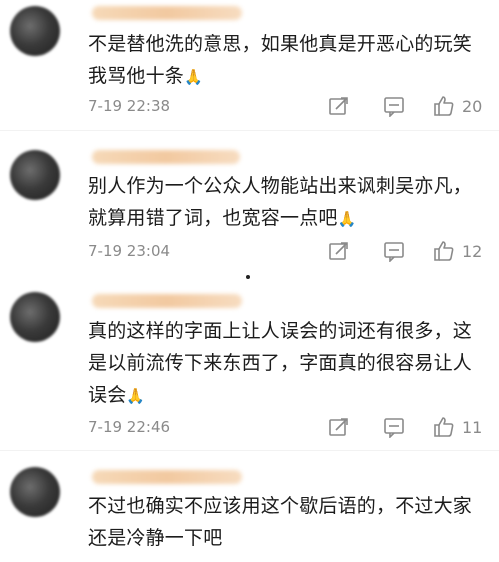  What do you see at coordinates (472, 251) in the screenshot?
I see `like-count: 12` at bounding box center [472, 251].